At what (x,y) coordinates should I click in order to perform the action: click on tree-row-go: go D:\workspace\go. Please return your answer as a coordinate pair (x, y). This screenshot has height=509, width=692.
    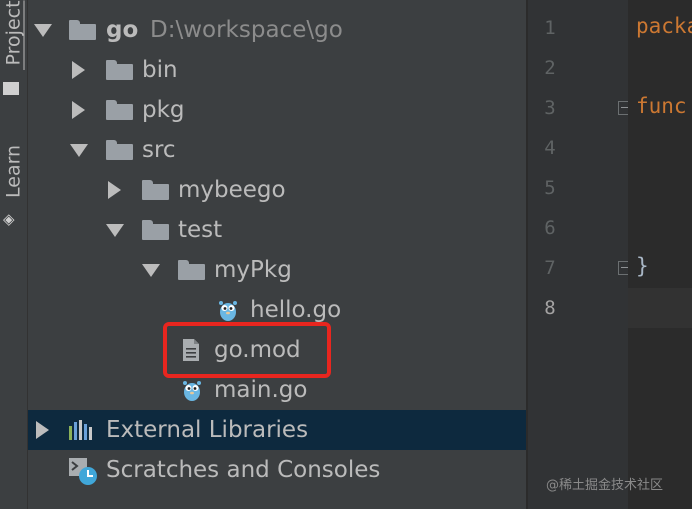
    Looking at the image, I should click on (277, 30).